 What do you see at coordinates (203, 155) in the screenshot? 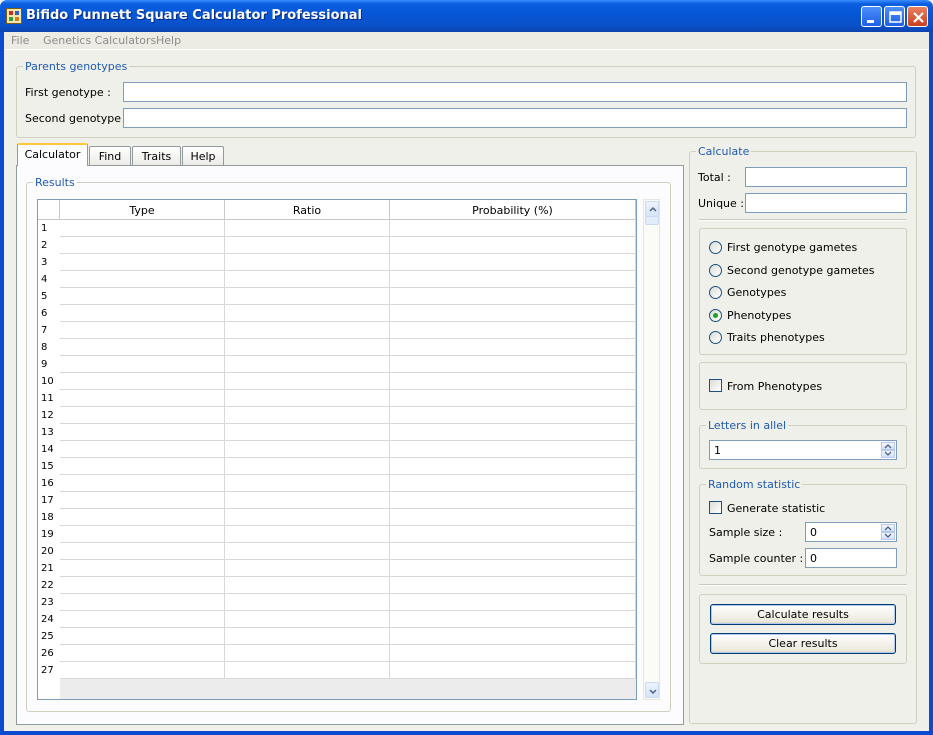
I see `tab-help: Help` at bounding box center [203, 155].